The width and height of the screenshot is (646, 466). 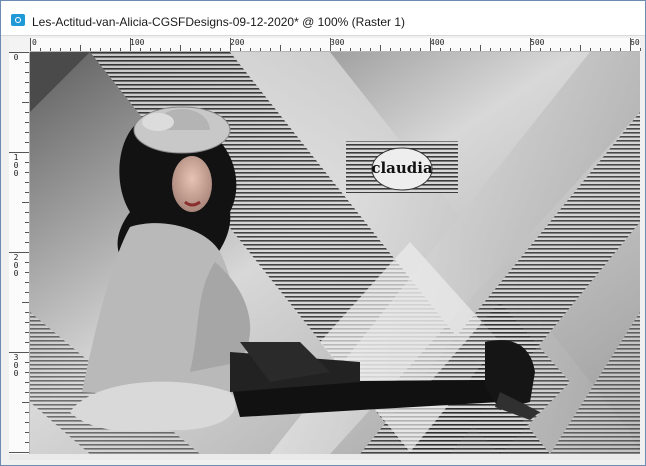 What do you see at coordinates (324, 457) in the screenshot?
I see `canvas-bottom-edge` at bounding box center [324, 457].